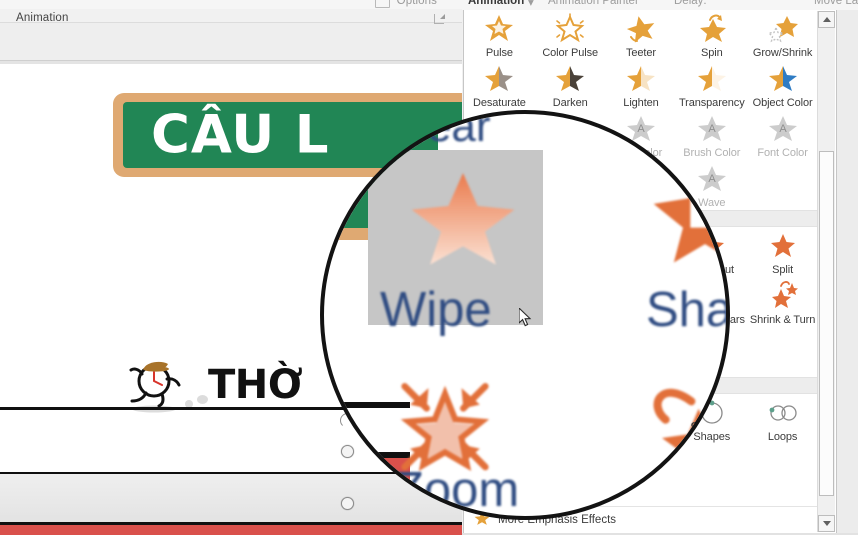 The width and height of the screenshot is (858, 535). I want to click on gallery-item-label: Darken, so click(570, 103).